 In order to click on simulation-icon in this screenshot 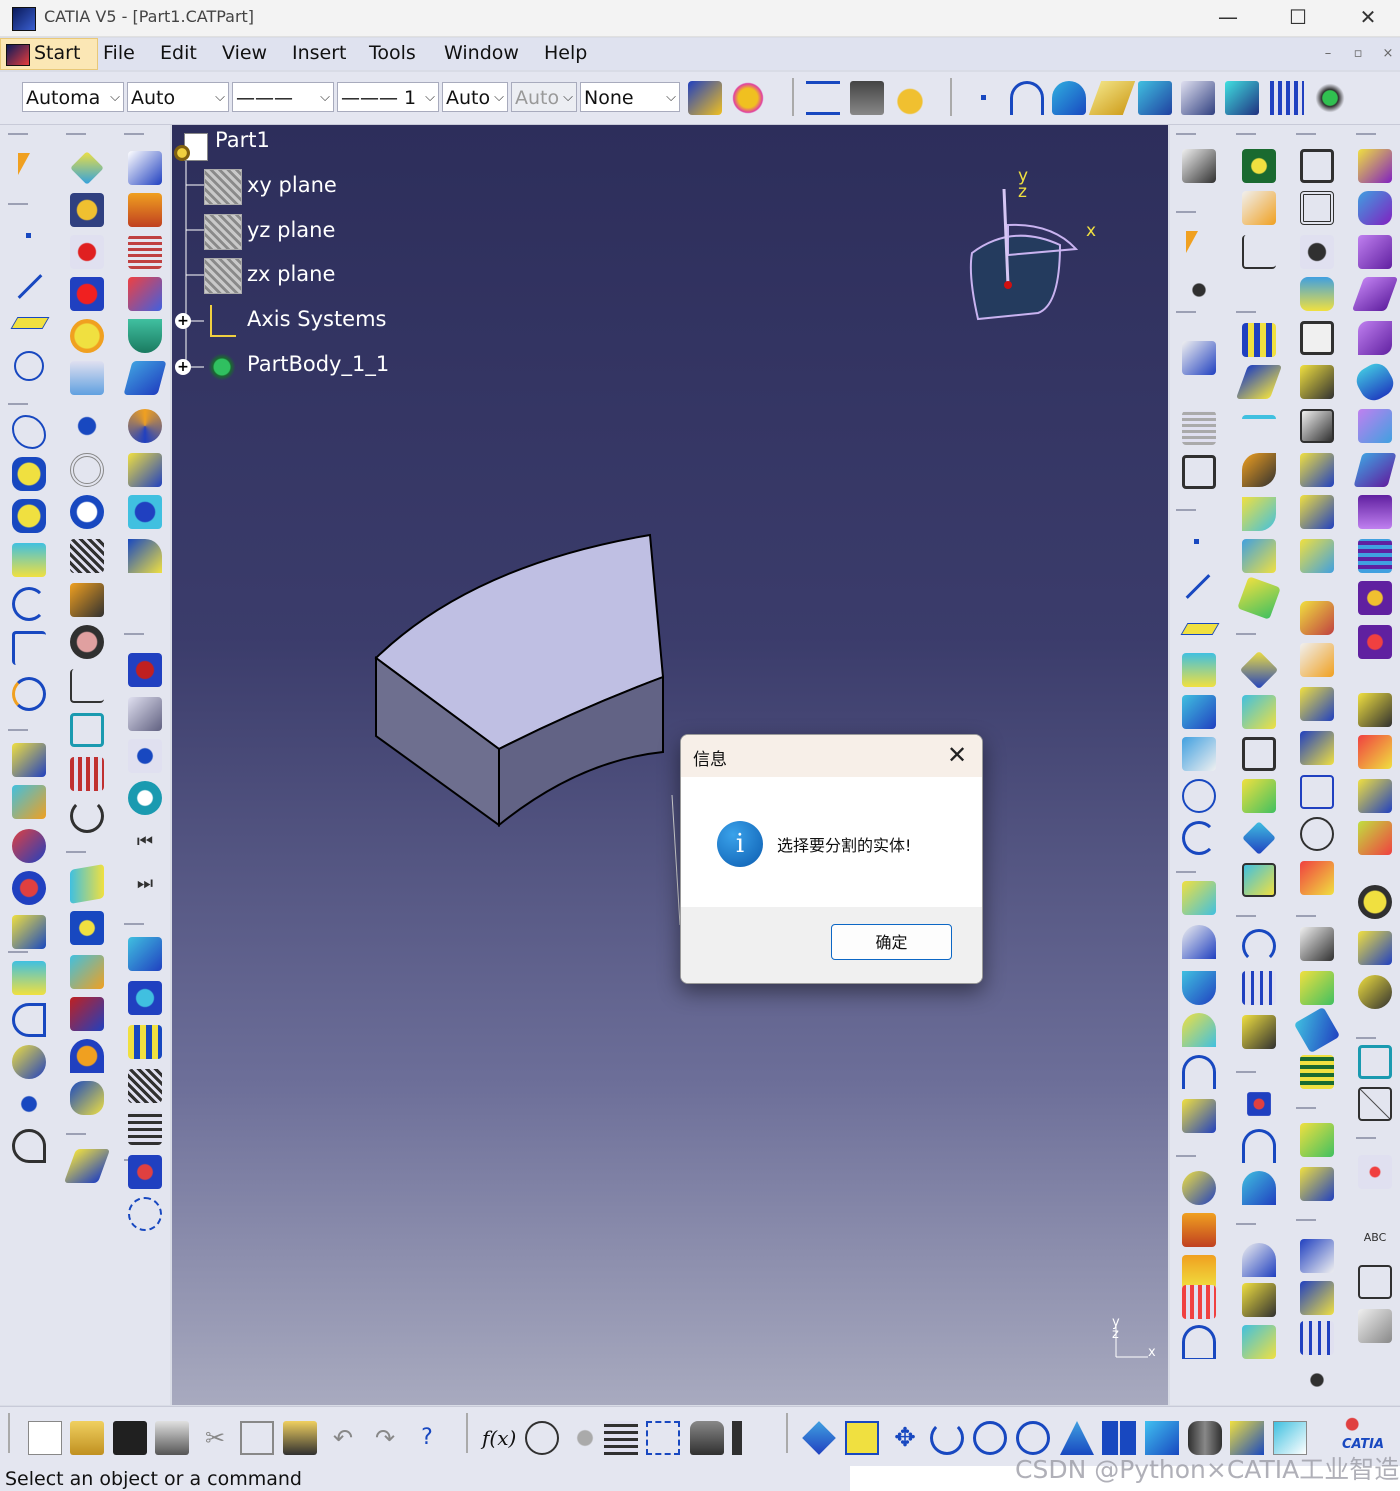, I will do `click(145, 1172)`.